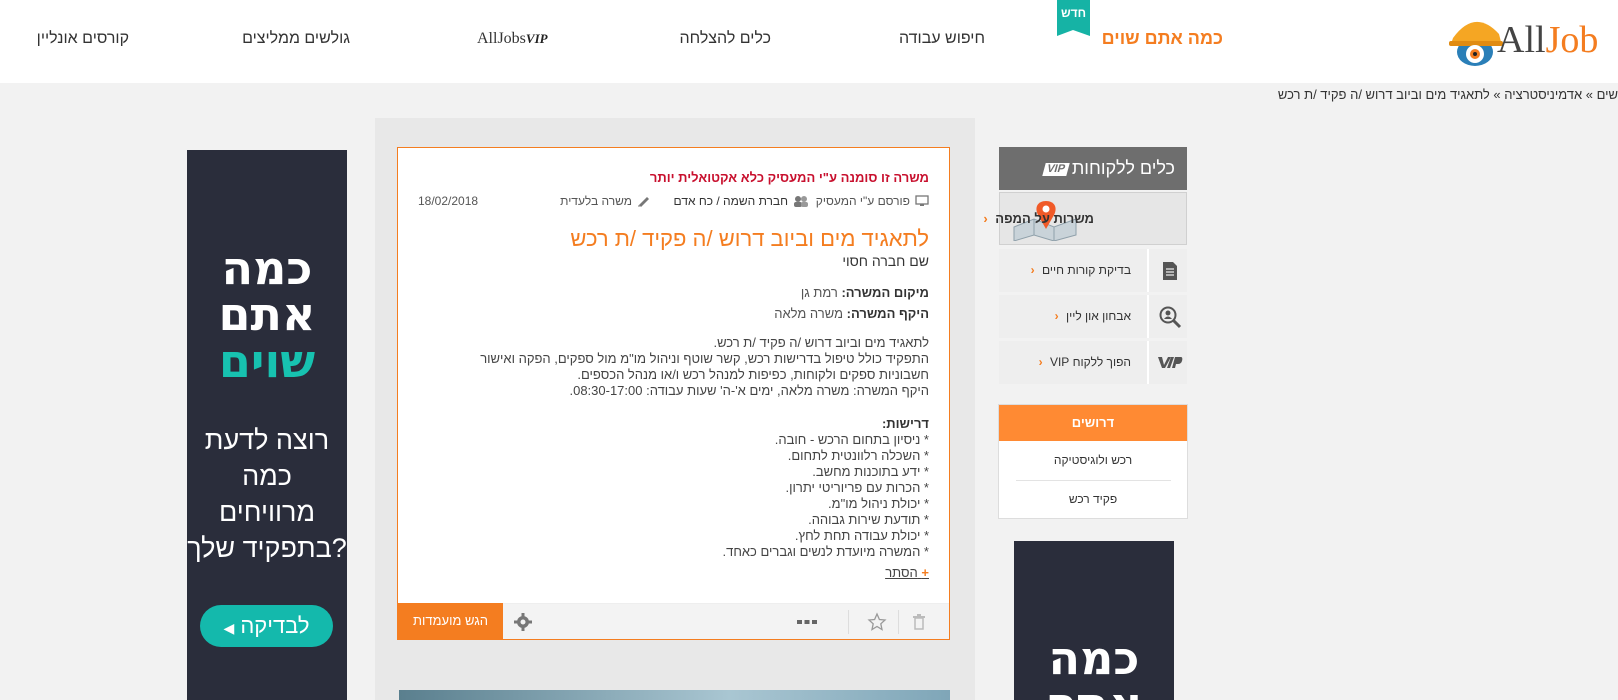 This screenshot has width=1618, height=700. What do you see at coordinates (1044, 218) in the screenshot?
I see `map-jobs-label: משרות על המפה` at bounding box center [1044, 218].